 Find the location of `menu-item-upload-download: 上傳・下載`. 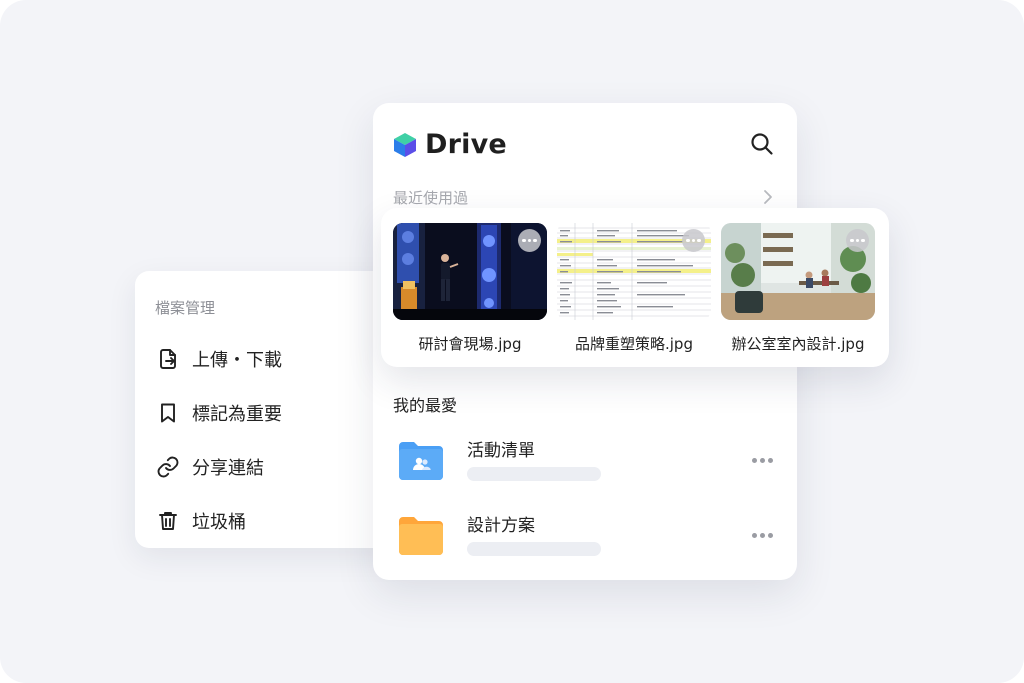

menu-item-upload-download: 上傳・下載 is located at coordinates (218, 359).